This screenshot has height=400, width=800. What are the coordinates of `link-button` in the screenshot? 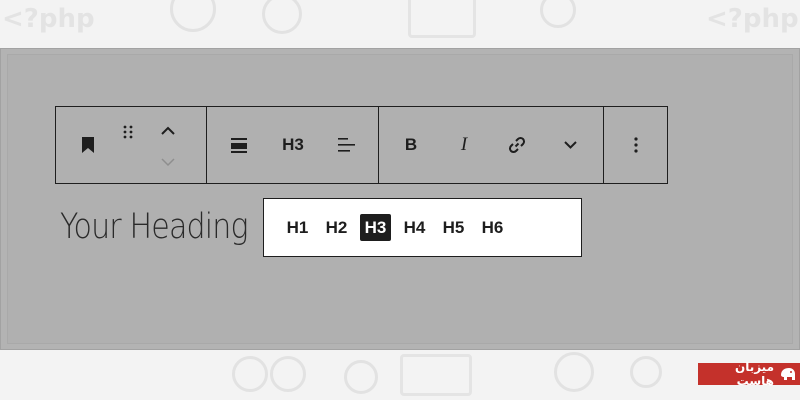 It's located at (517, 145).